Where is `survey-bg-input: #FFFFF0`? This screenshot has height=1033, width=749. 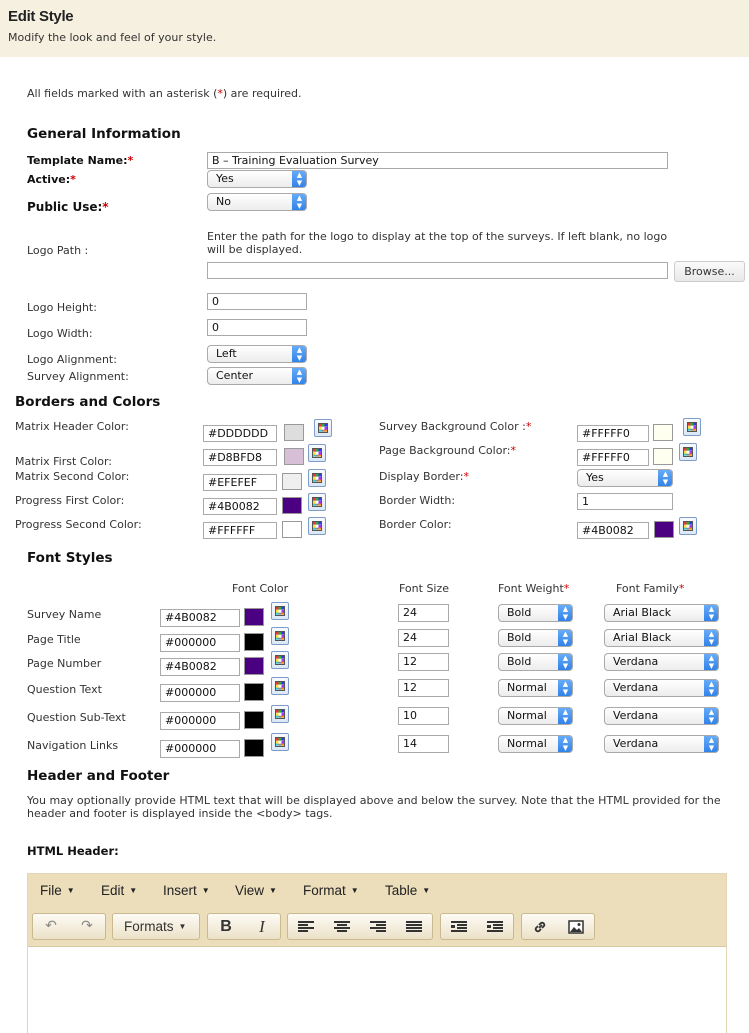 survey-bg-input: #FFFFF0 is located at coordinates (613, 433).